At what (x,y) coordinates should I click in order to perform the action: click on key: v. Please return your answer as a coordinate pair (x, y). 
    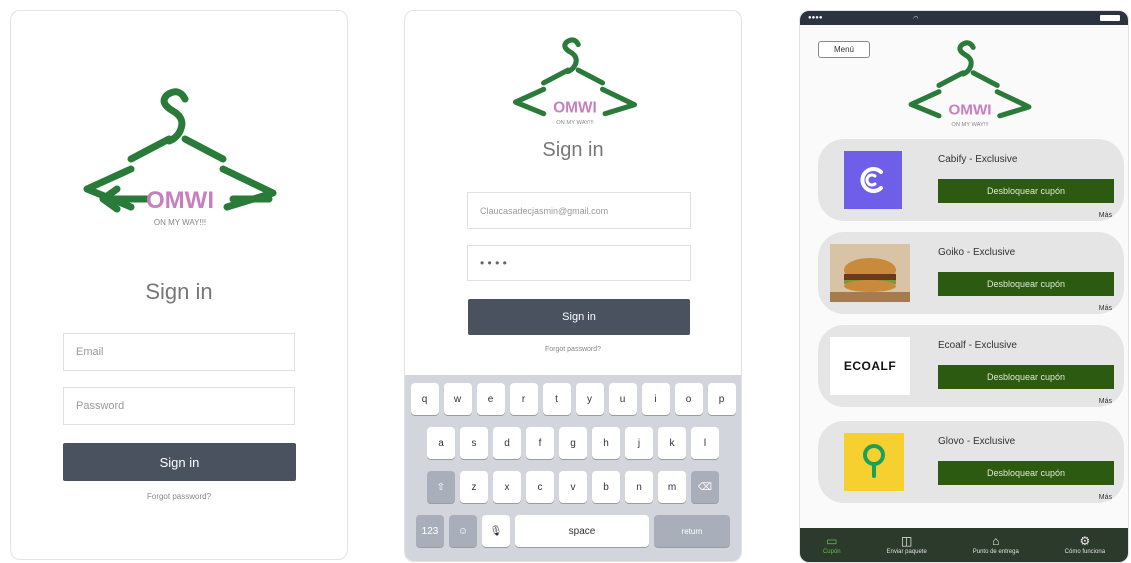
    Looking at the image, I should click on (573, 487).